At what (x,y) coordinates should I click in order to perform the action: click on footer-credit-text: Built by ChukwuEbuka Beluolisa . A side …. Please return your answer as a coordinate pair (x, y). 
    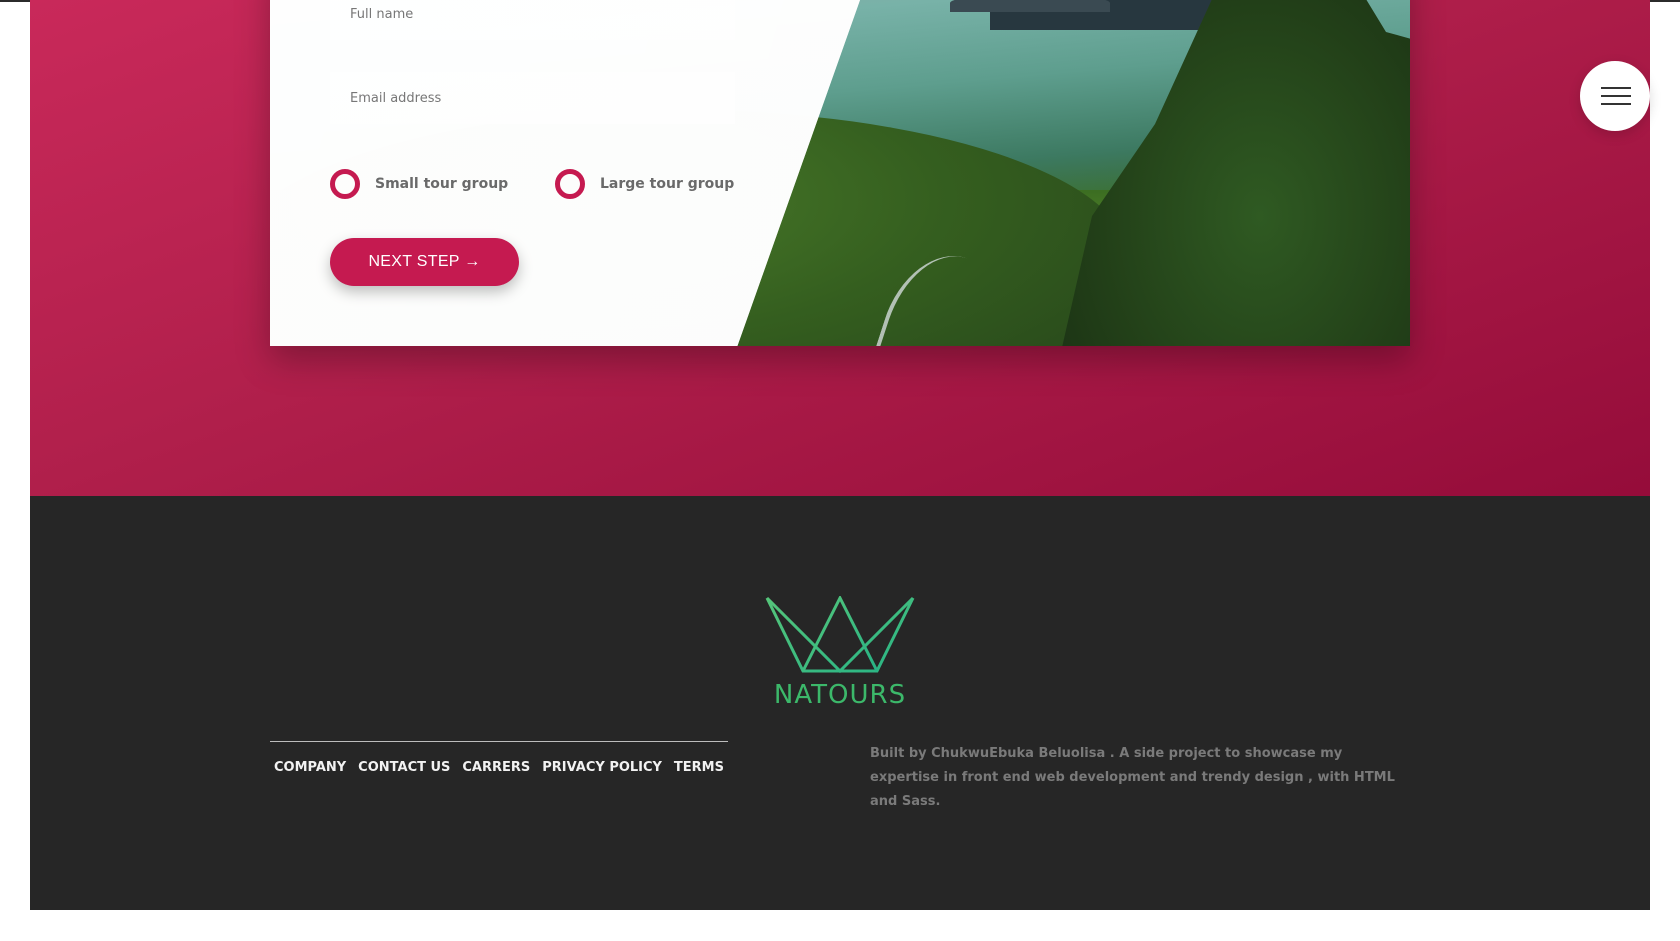
    Looking at the image, I should click on (1132, 777).